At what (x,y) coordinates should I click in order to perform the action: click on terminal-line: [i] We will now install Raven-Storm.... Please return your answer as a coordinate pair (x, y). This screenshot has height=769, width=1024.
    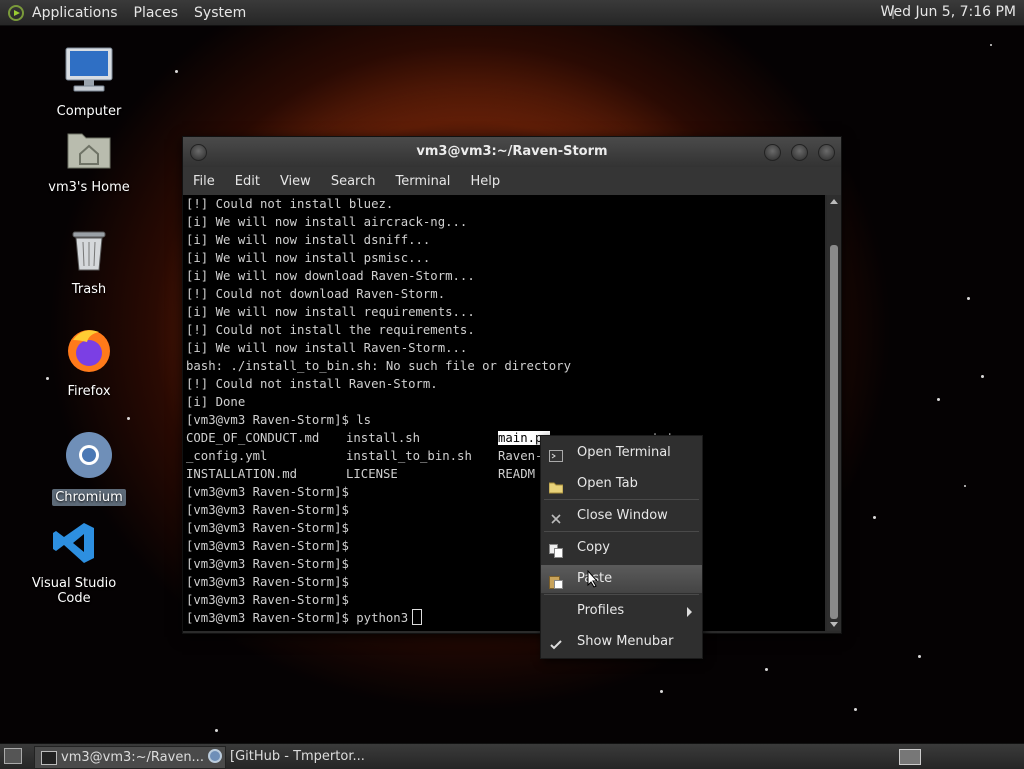
    Looking at the image, I should click on (327, 348).